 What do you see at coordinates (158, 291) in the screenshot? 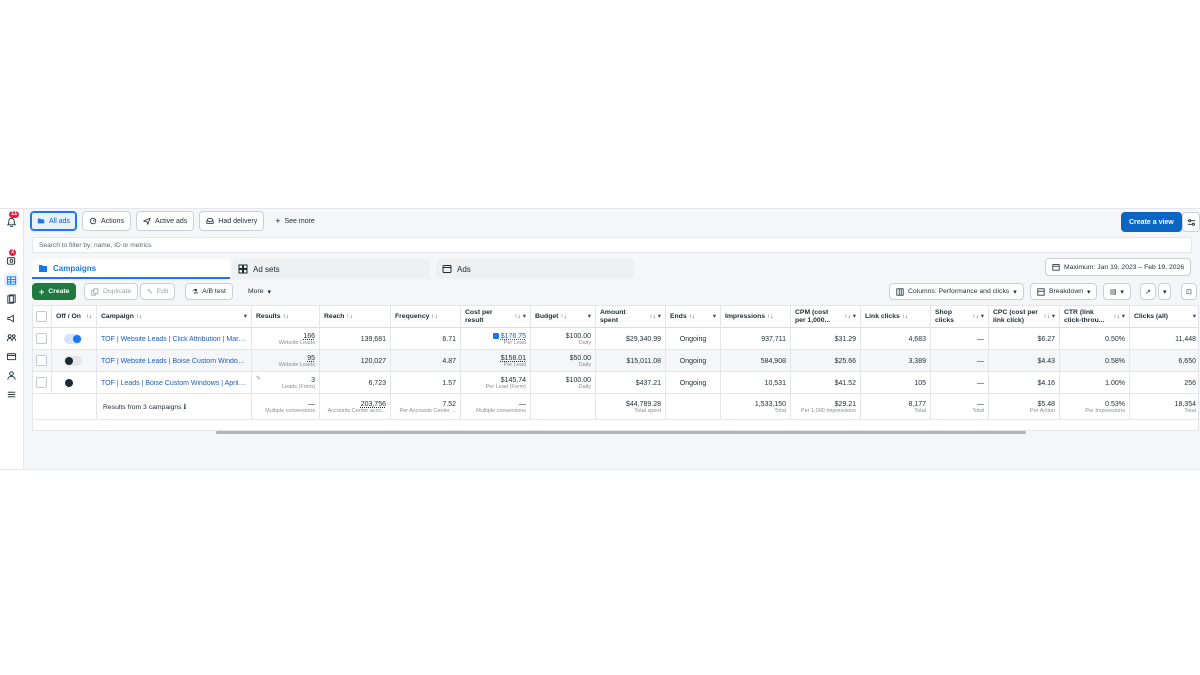
I see `edit-button: ✎ Edit` at bounding box center [158, 291].